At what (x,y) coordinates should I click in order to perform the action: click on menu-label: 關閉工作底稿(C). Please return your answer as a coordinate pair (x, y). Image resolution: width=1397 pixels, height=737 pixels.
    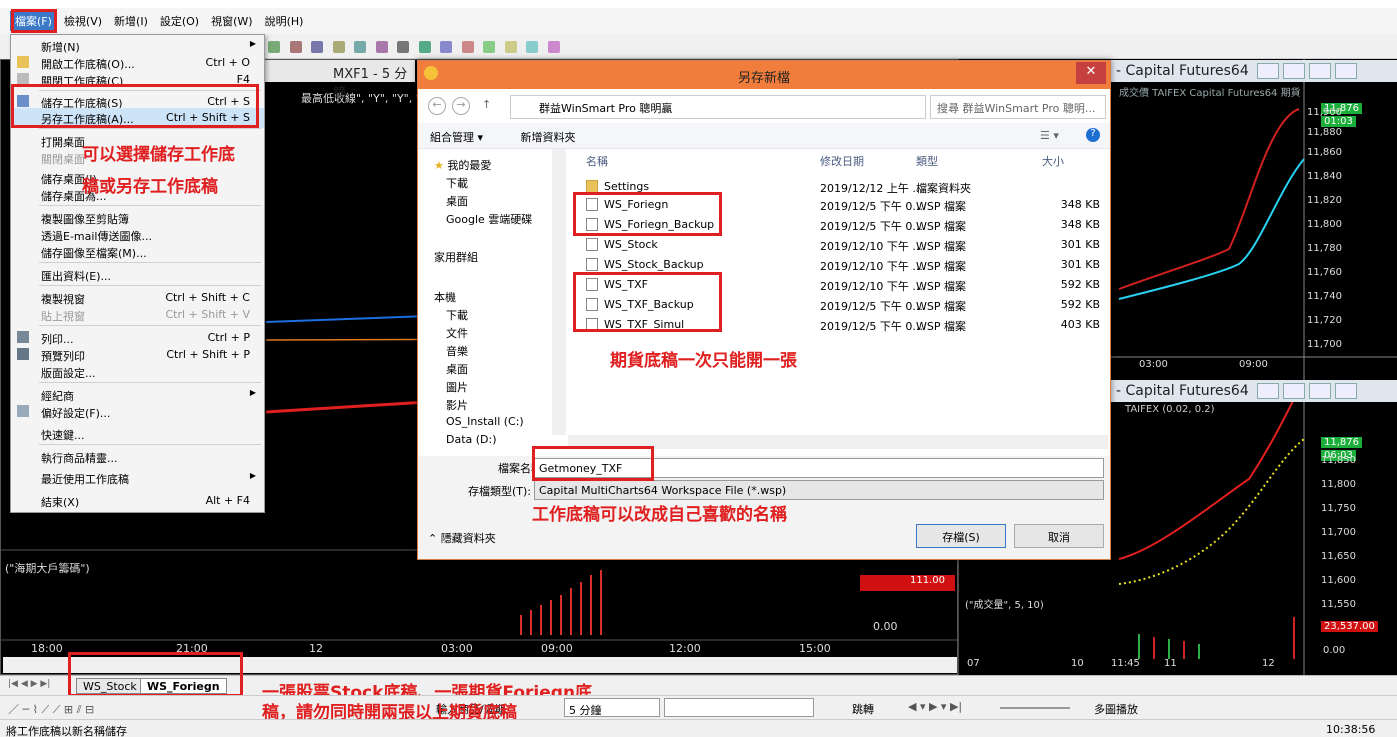
    Looking at the image, I should click on (82, 81).